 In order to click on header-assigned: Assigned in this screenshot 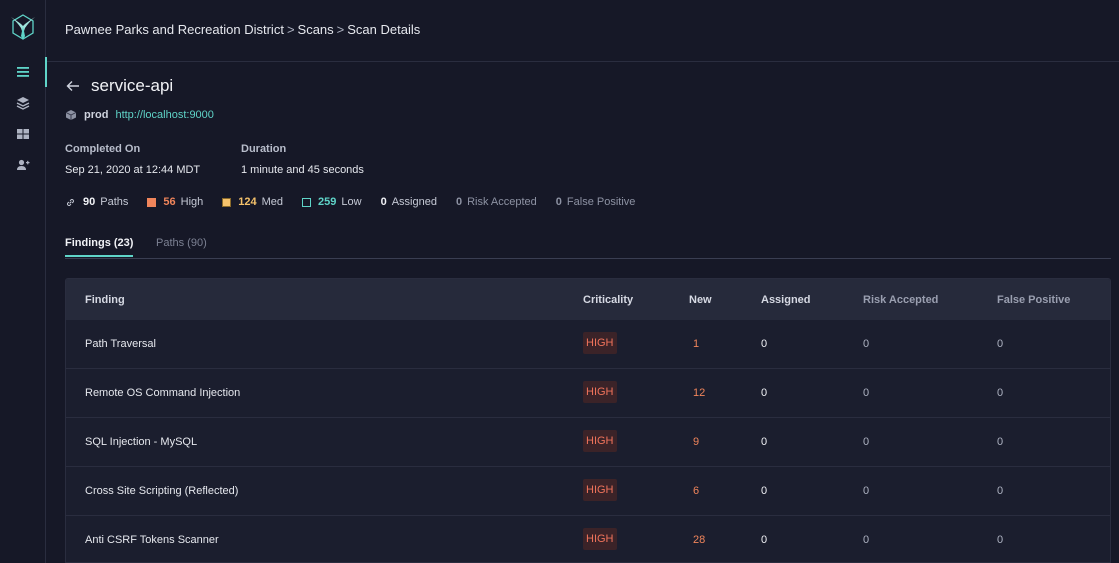, I will do `click(786, 300)`.